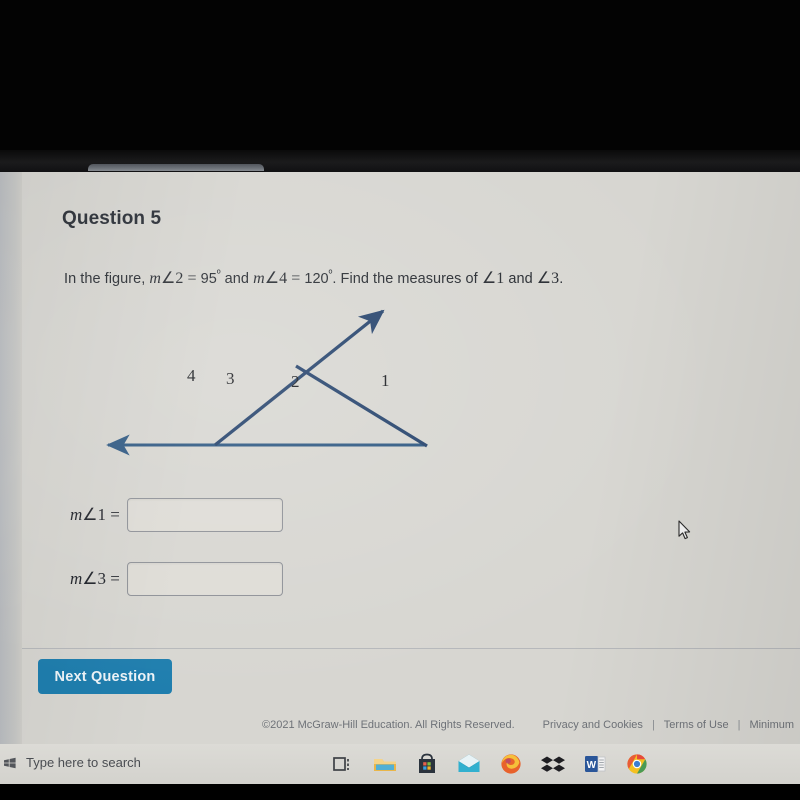  I want to click on browser-tab-stub, so click(176, 167).